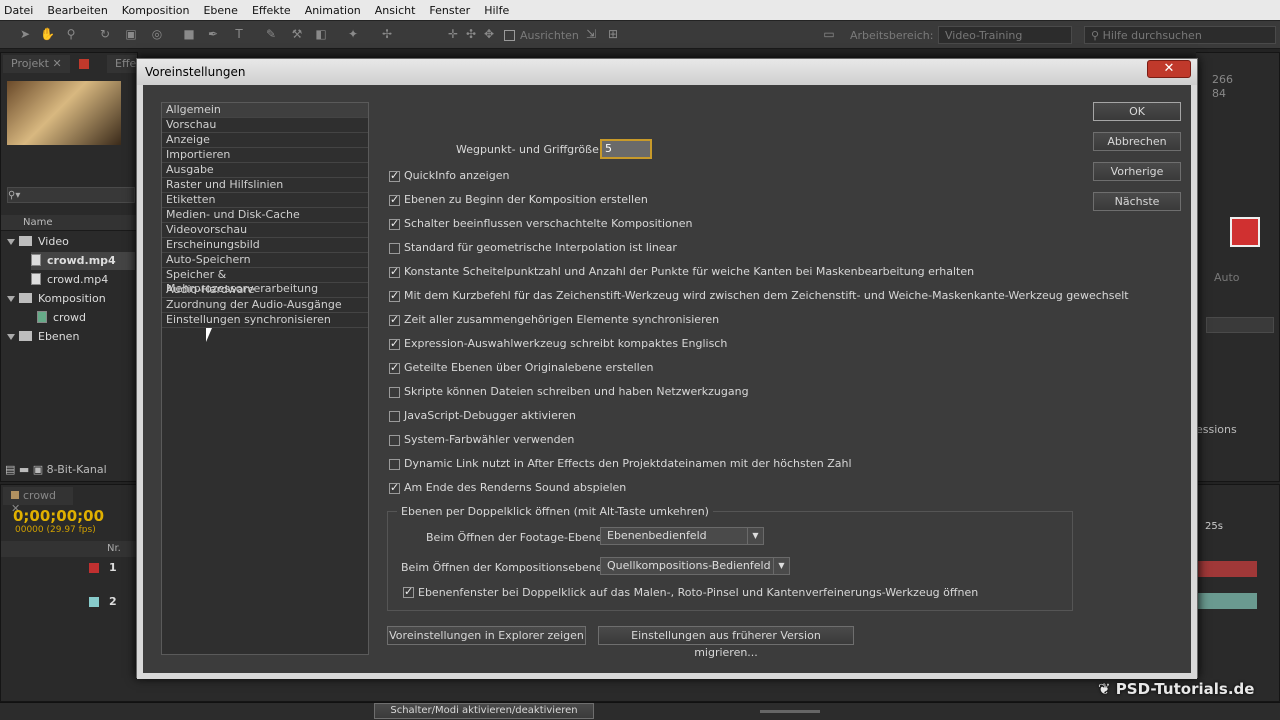  I want to click on brush-tool-icon: ✎, so click(271, 34).